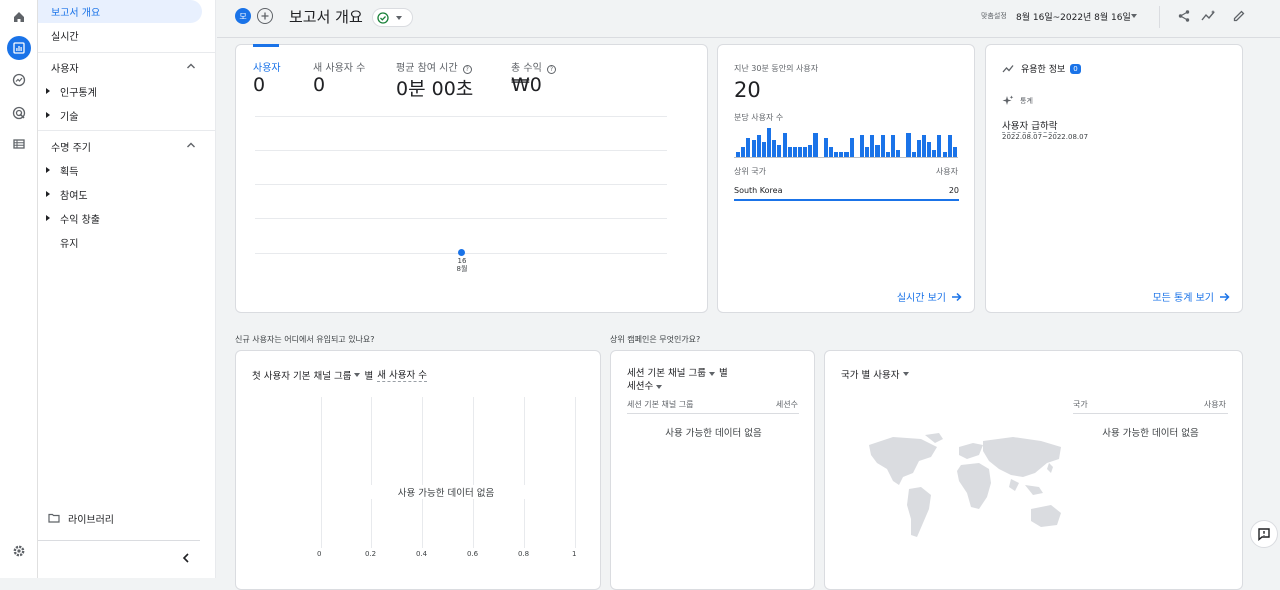 This screenshot has width=1280, height=590. I want to click on column-header: 세션수, so click(786, 404).